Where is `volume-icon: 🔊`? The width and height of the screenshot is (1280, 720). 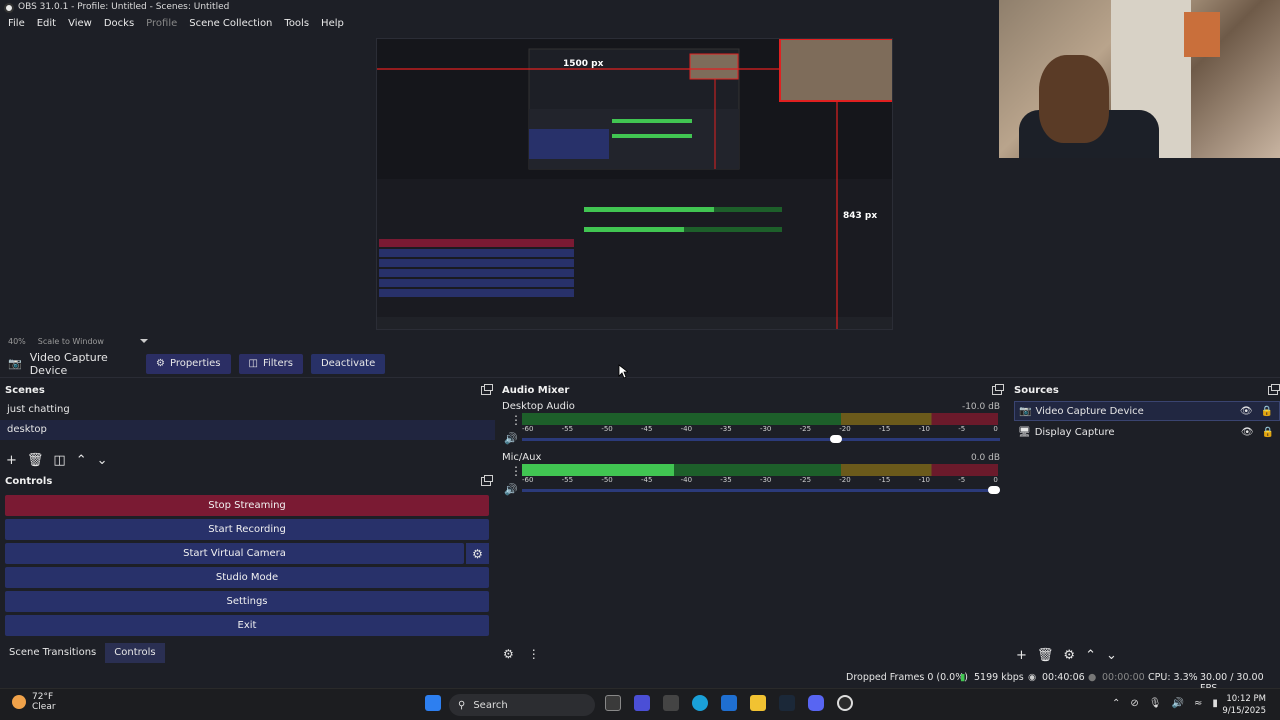 volume-icon: 🔊 is located at coordinates (1177, 703).